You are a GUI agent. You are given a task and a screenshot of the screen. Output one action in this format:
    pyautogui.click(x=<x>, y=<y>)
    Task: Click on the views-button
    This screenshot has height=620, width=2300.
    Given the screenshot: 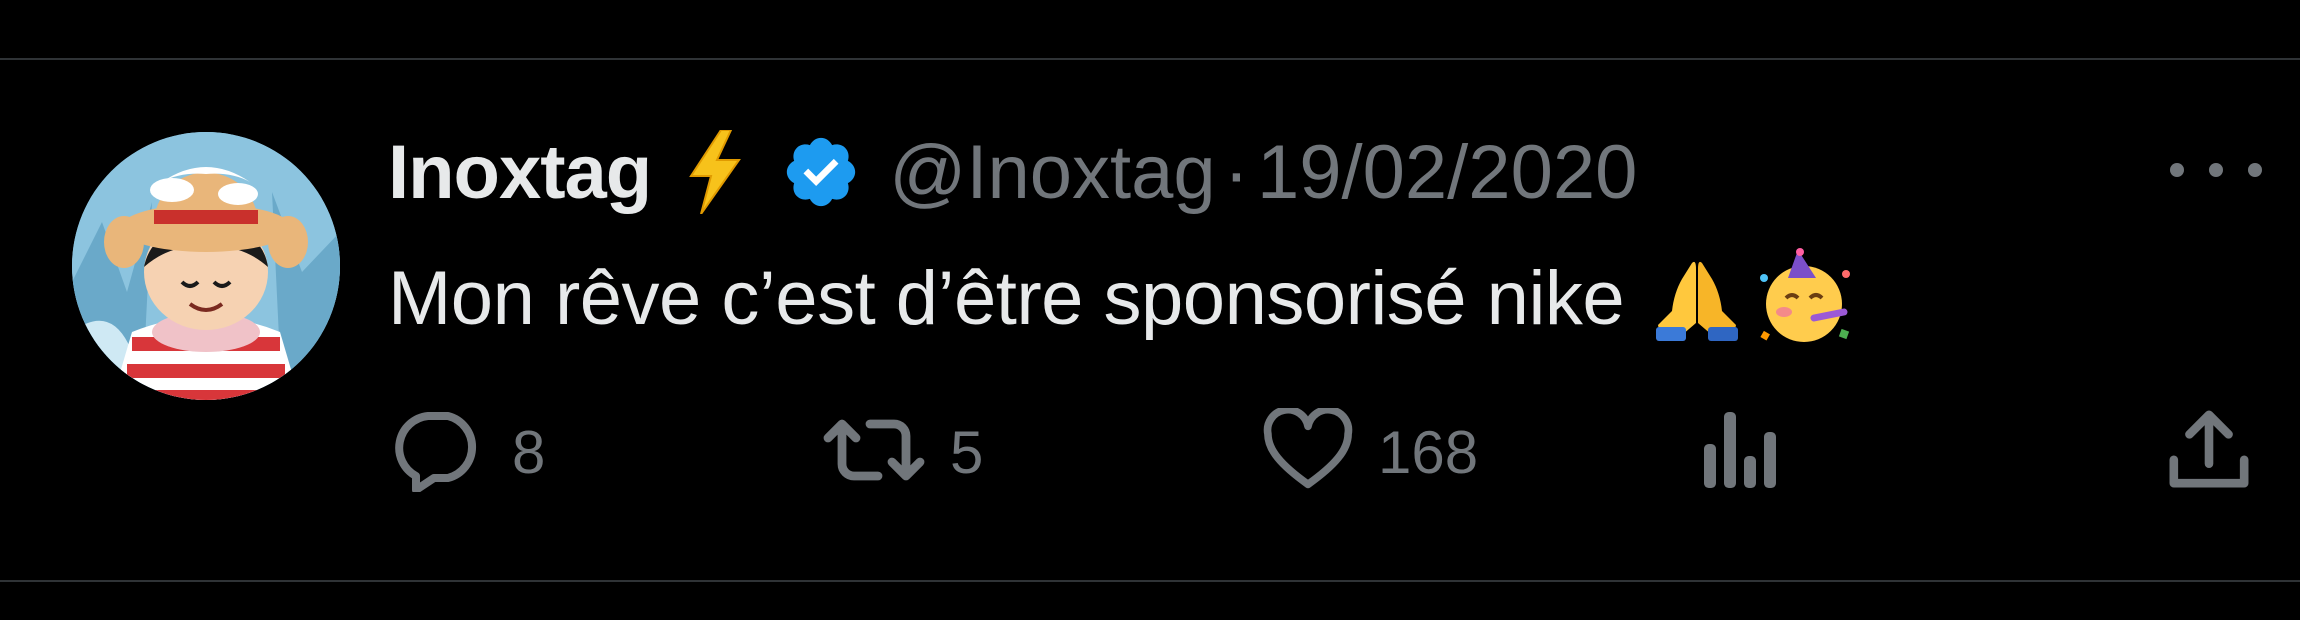 What is the action you would take?
    pyautogui.click(x=1740, y=452)
    